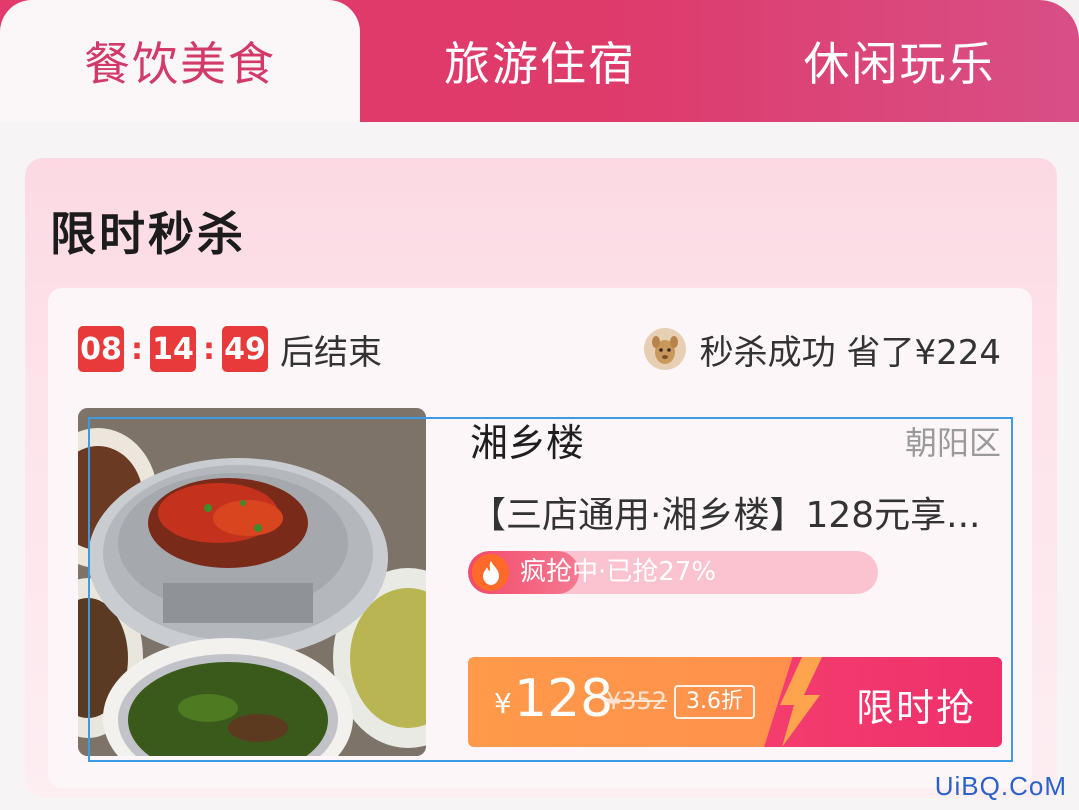 This screenshot has height=810, width=1079. Describe the element at coordinates (490, 572) in the screenshot. I see `fire-icon` at that location.